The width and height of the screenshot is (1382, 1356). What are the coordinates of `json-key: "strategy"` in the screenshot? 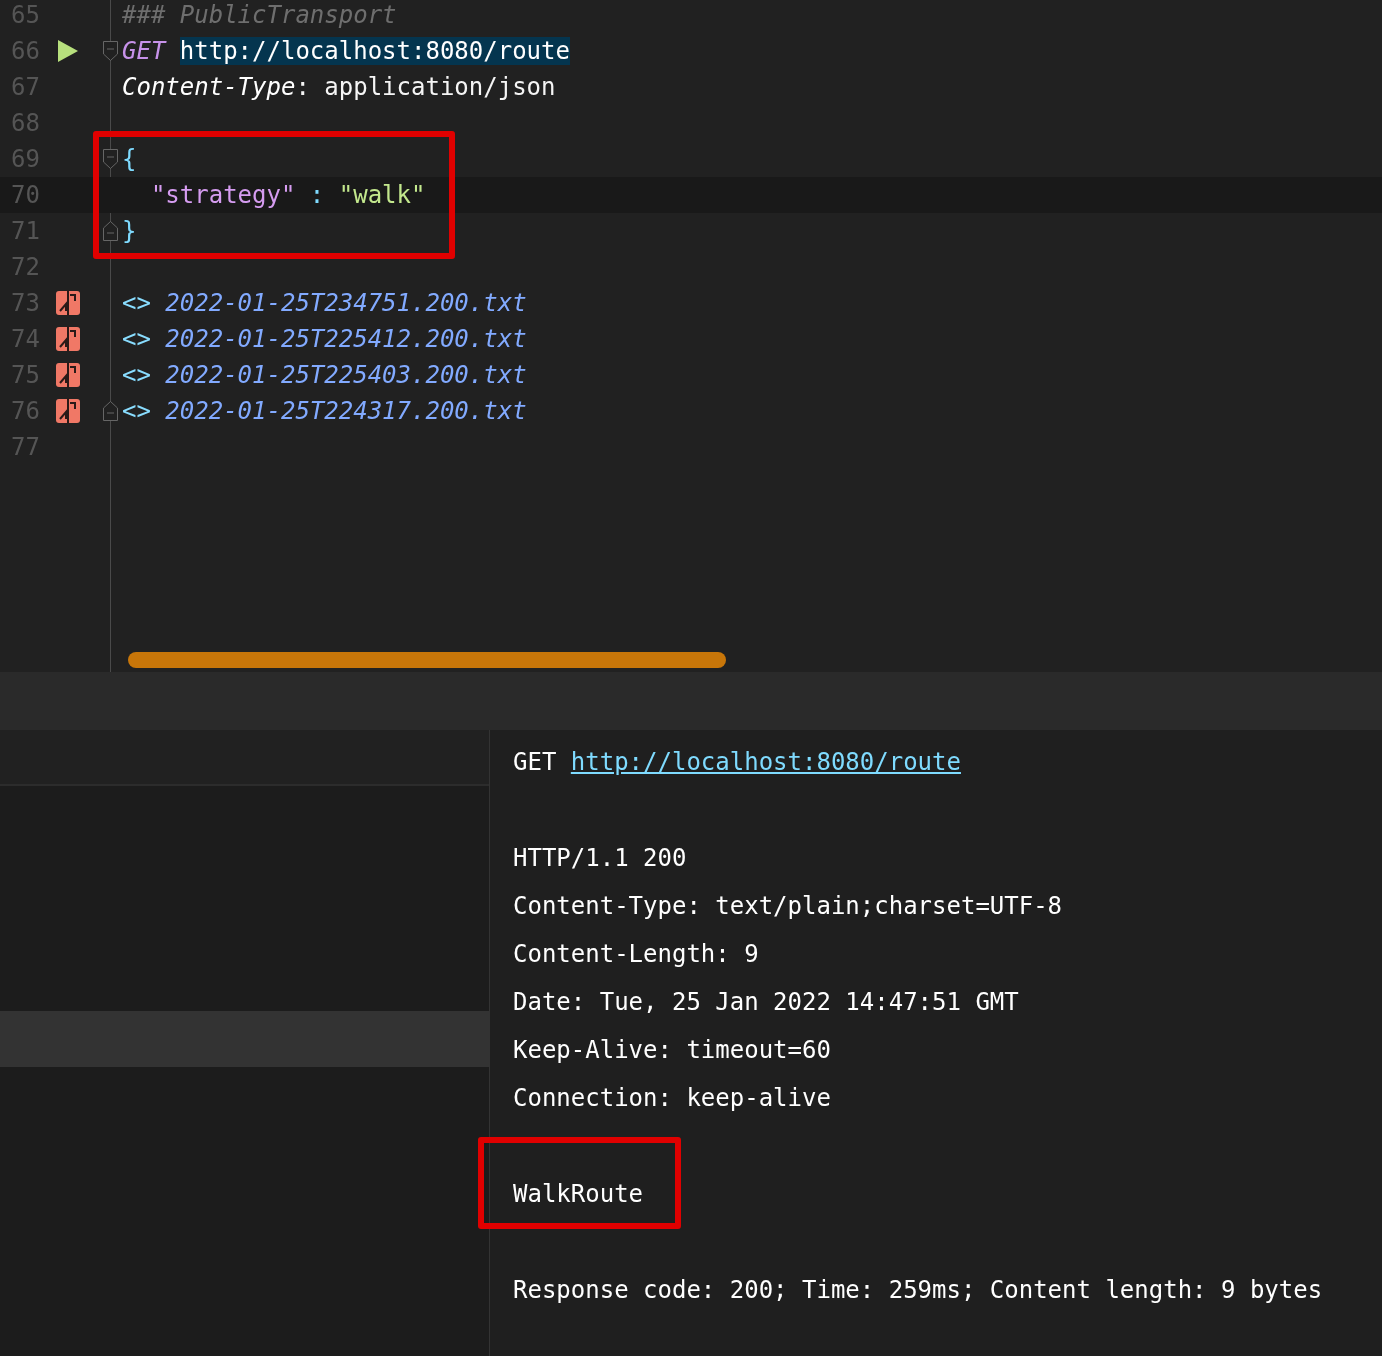 It's located at (216, 195).